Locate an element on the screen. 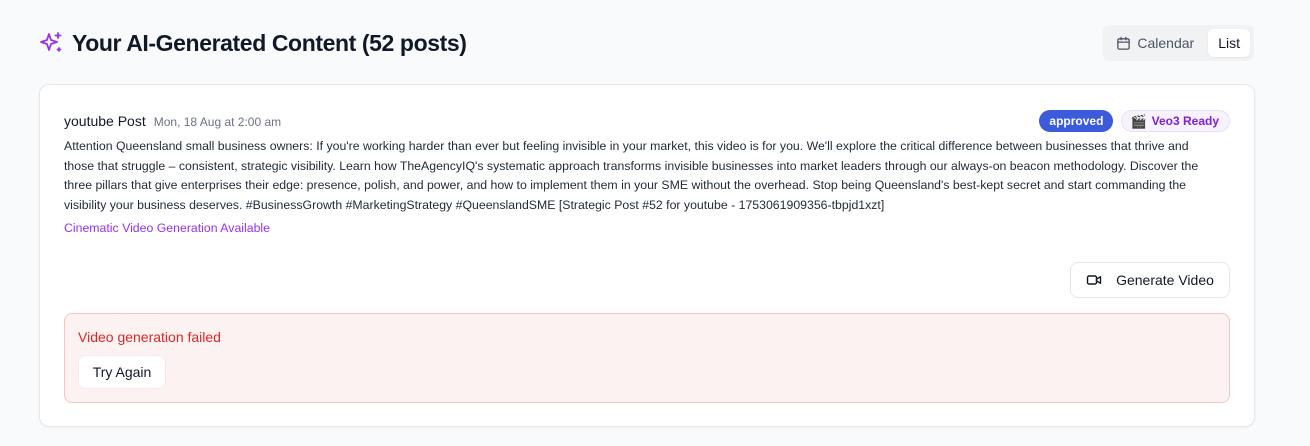  sparkles-icon is located at coordinates (51, 43).